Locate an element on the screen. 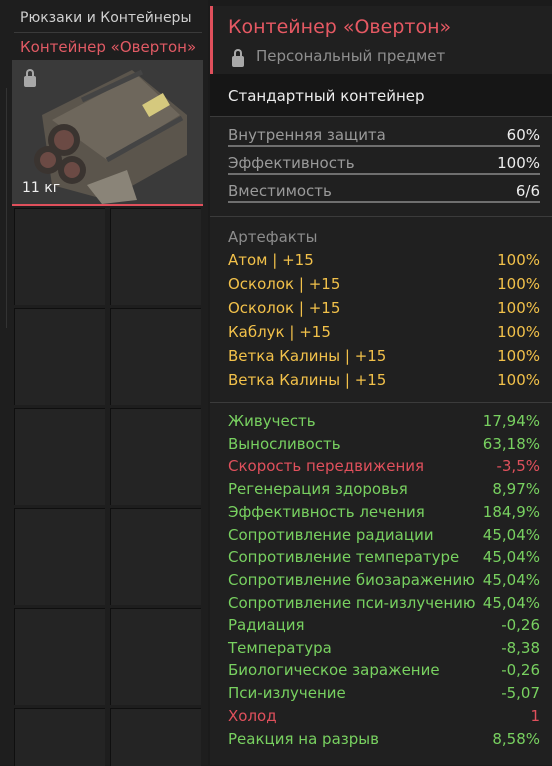 The image size is (552, 766). effect-label: Радиация is located at coordinates (266, 625).